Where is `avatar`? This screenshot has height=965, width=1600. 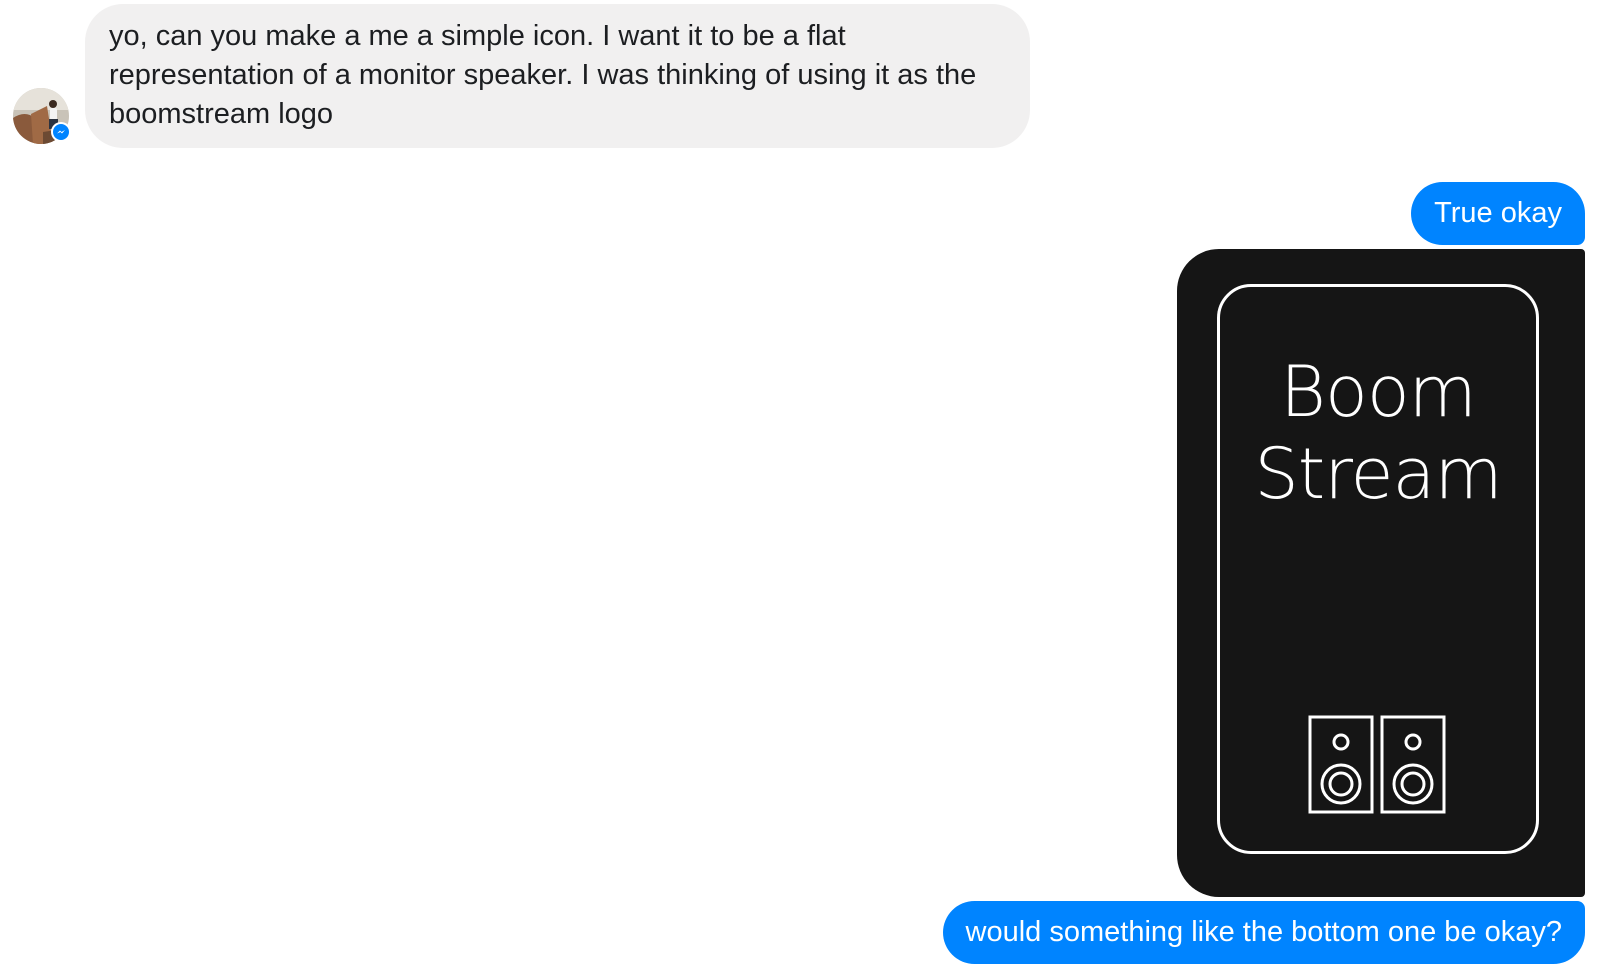
avatar is located at coordinates (42, 116).